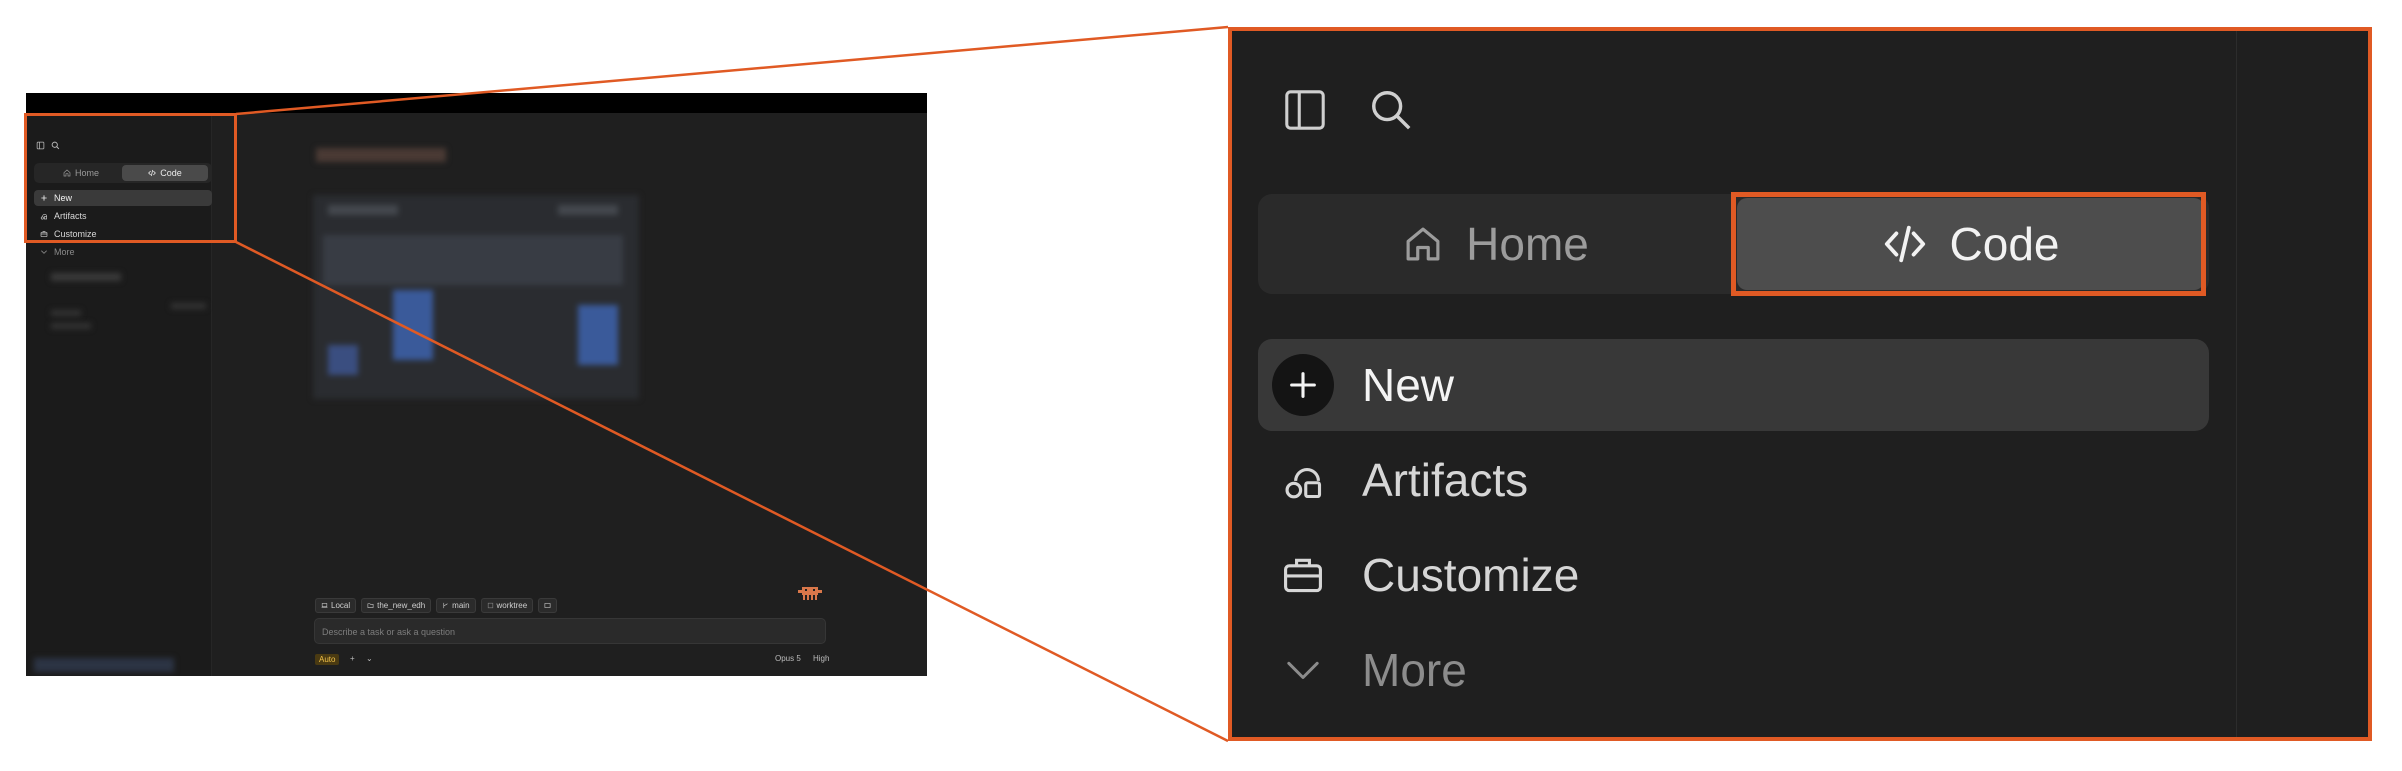 Image resolution: width=2402 pixels, height=771 pixels. What do you see at coordinates (1733, 575) in the screenshot?
I see `sidebar-item-customize: Customize` at bounding box center [1733, 575].